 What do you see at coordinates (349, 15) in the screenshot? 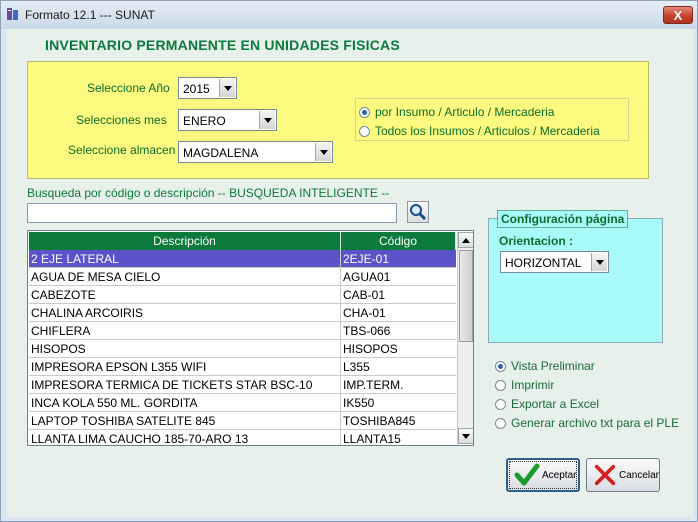
I see `title-bar: Formato 12.1 --- SUNAT X` at bounding box center [349, 15].